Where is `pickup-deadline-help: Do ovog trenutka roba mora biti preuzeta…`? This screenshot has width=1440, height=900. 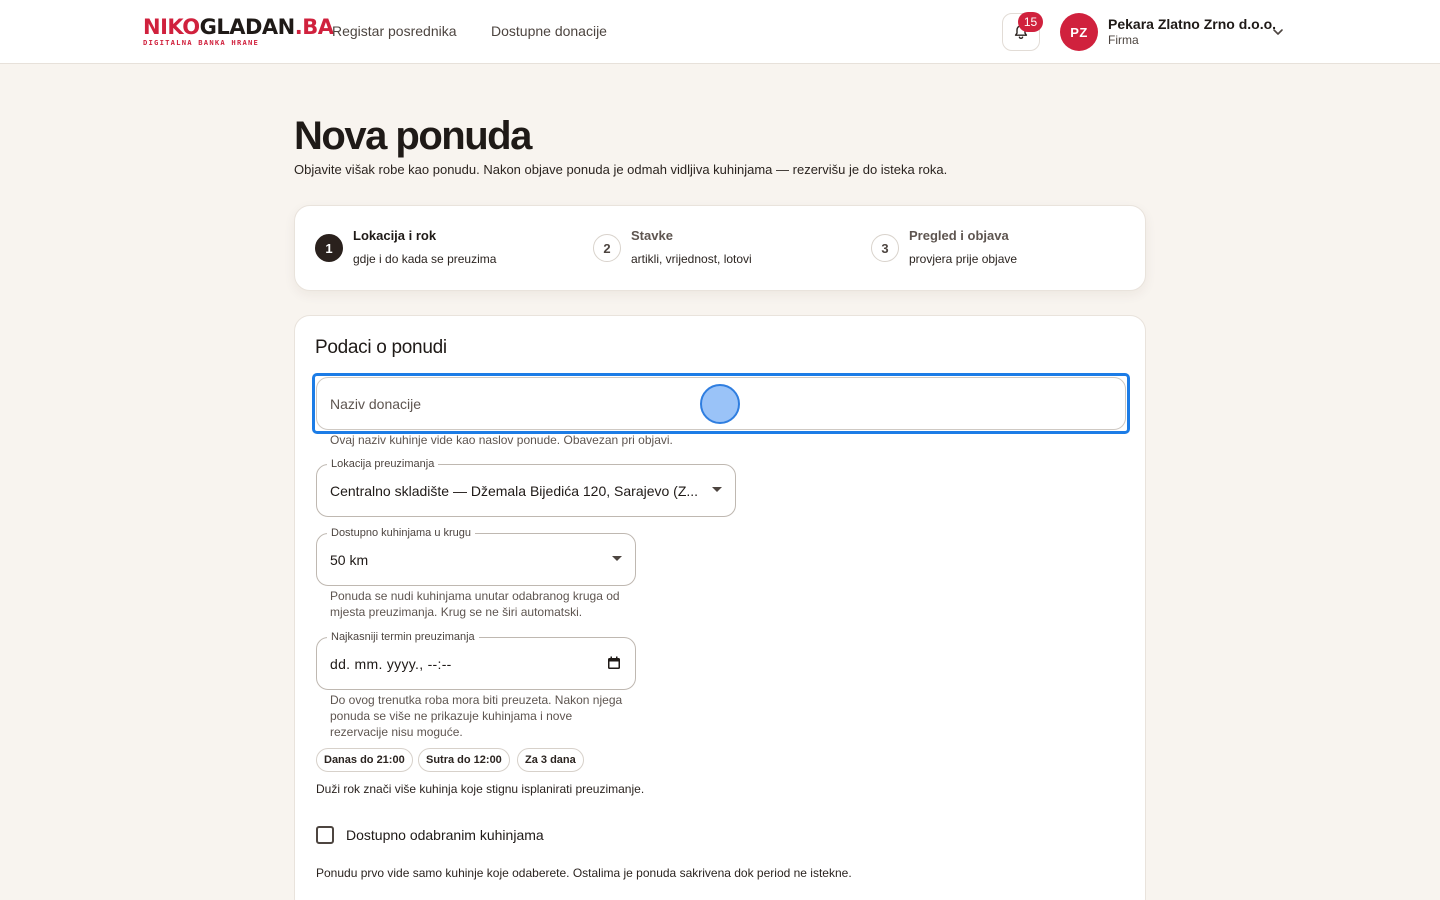
pickup-deadline-help: Do ovog trenutka roba mora biti preuzeta… is located at coordinates (476, 716).